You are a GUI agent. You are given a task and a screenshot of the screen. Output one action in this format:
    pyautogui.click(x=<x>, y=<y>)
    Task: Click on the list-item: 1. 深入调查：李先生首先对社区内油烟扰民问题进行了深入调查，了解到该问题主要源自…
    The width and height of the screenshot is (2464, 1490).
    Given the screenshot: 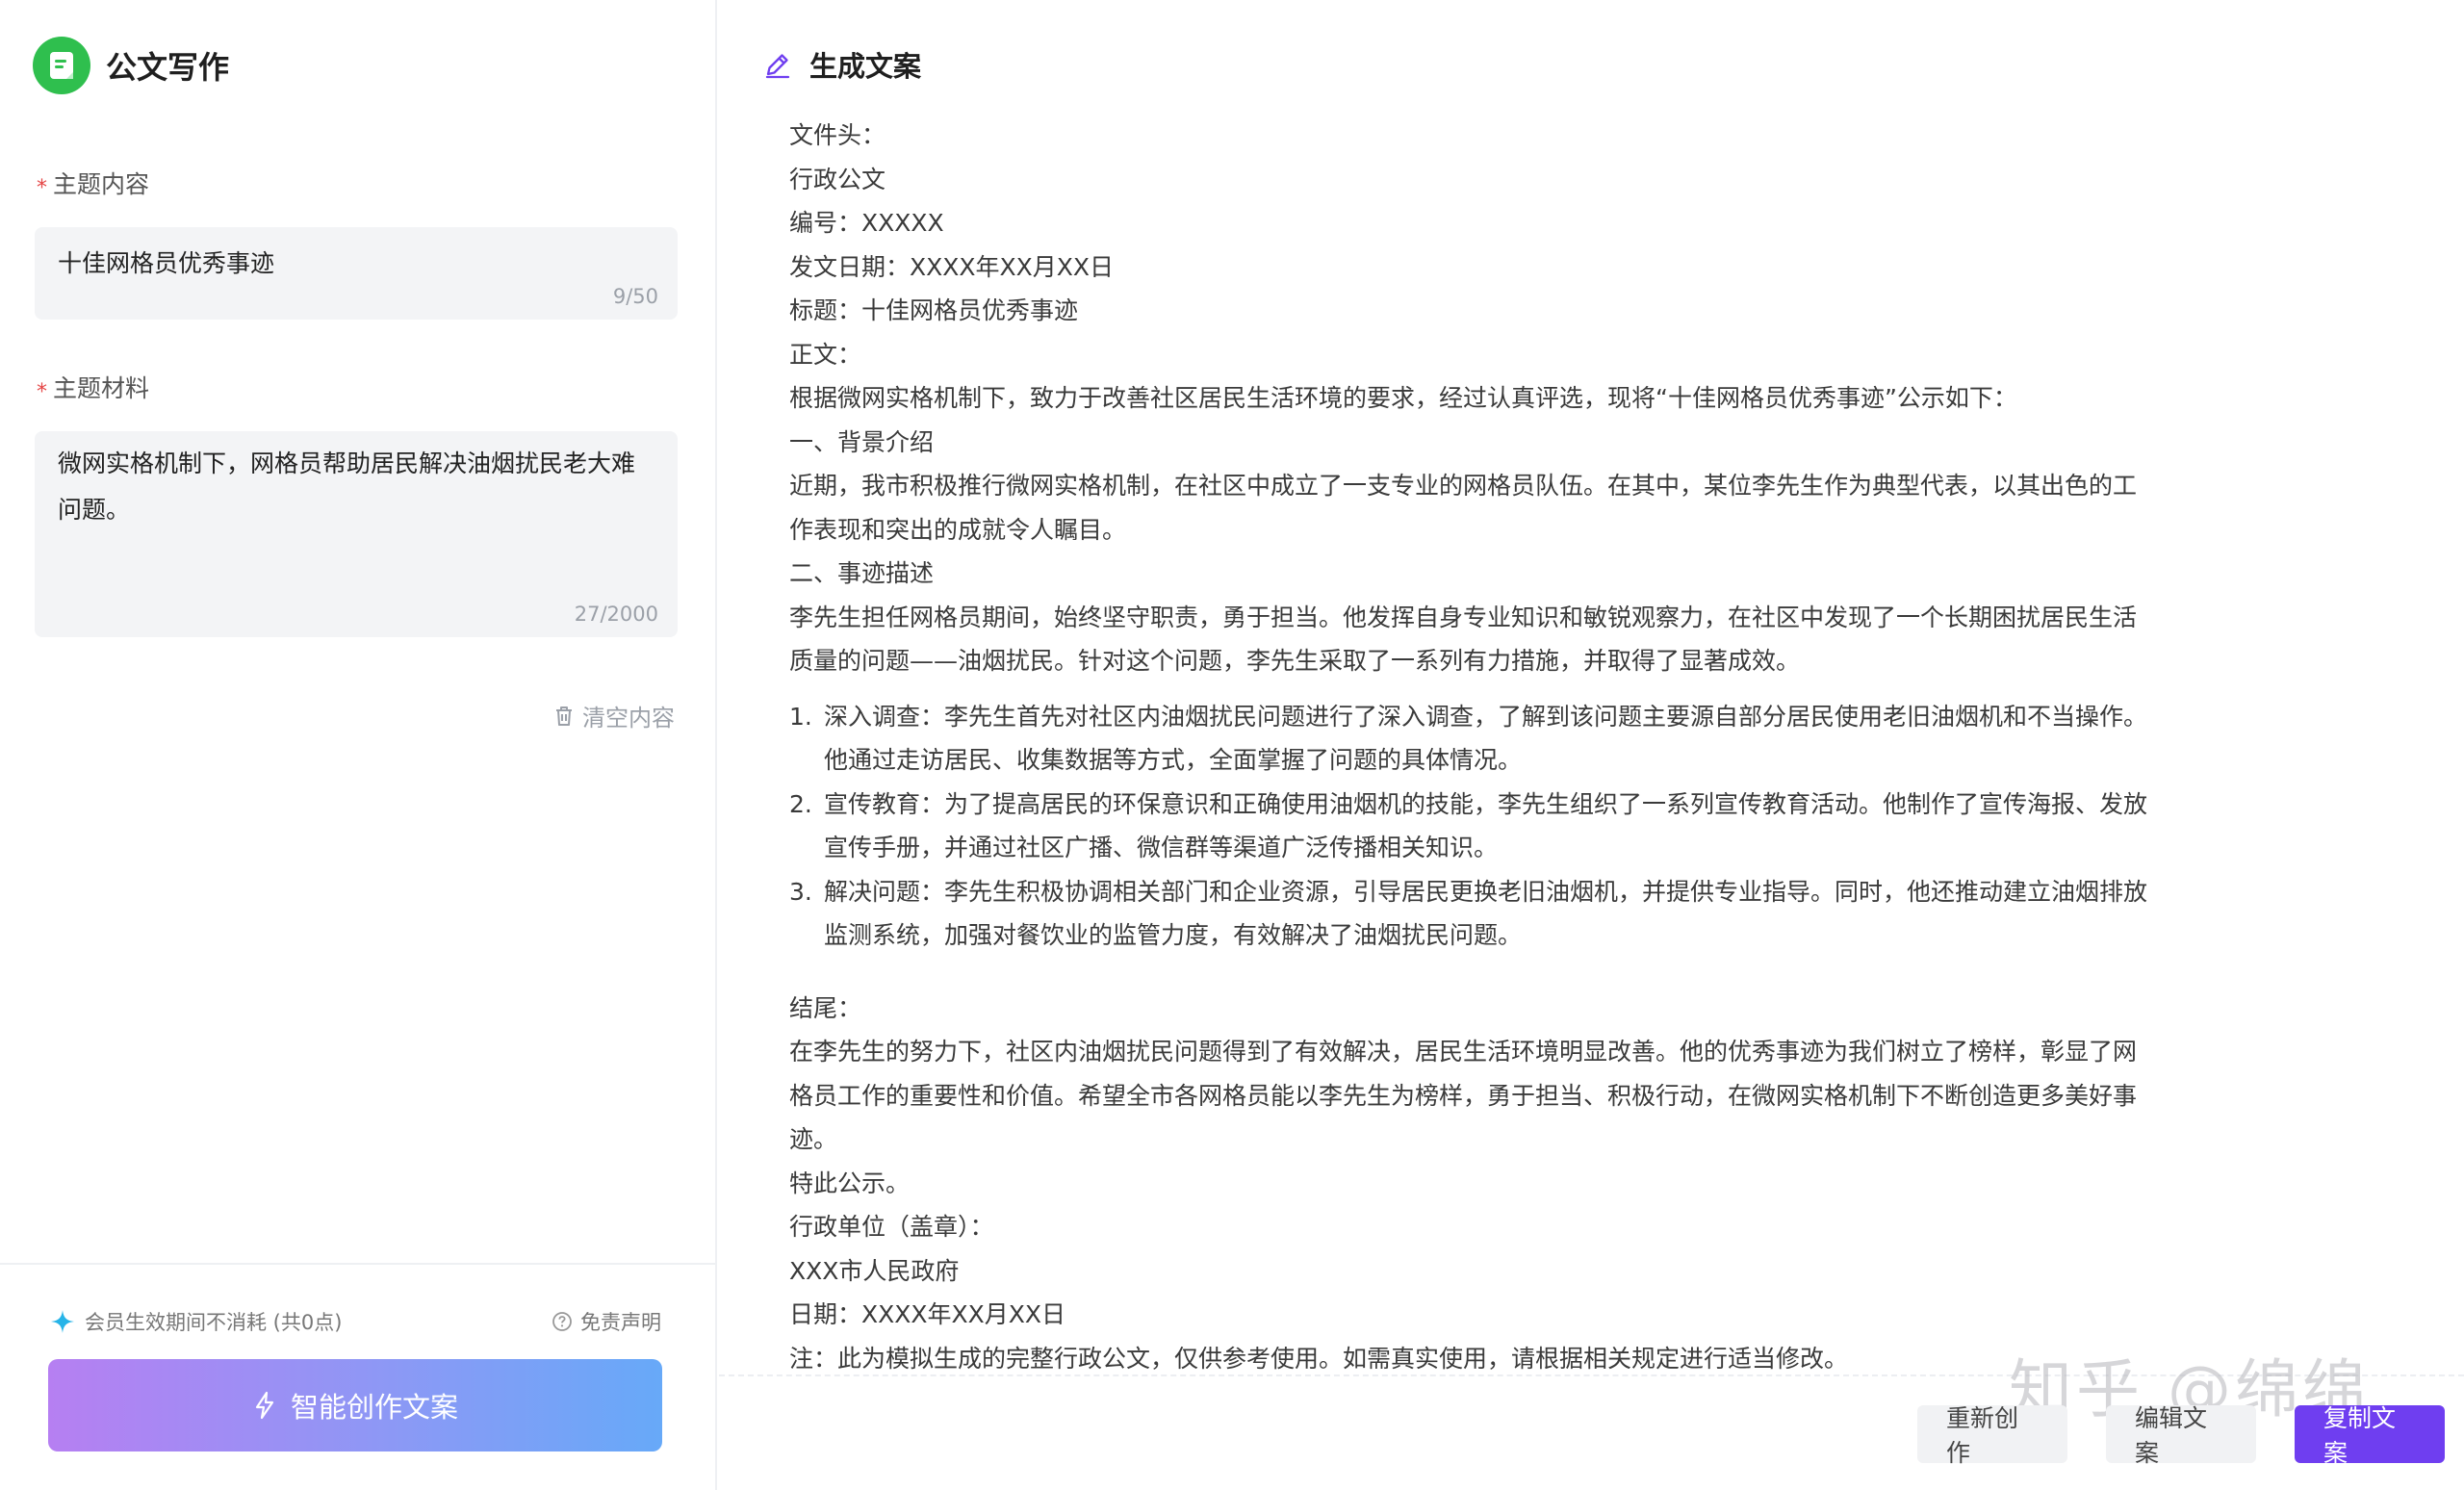 What is the action you would take?
    pyautogui.click(x=1472, y=739)
    